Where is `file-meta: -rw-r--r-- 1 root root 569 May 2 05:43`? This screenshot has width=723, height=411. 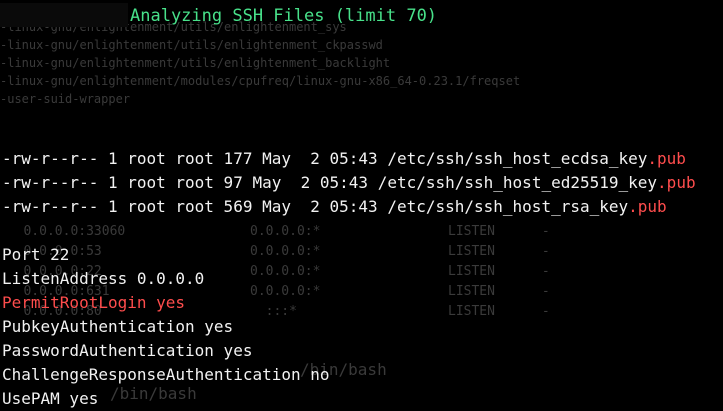 file-meta: -rw-r--r-- 1 root root 569 May 2 05:43 is located at coordinates (195, 206).